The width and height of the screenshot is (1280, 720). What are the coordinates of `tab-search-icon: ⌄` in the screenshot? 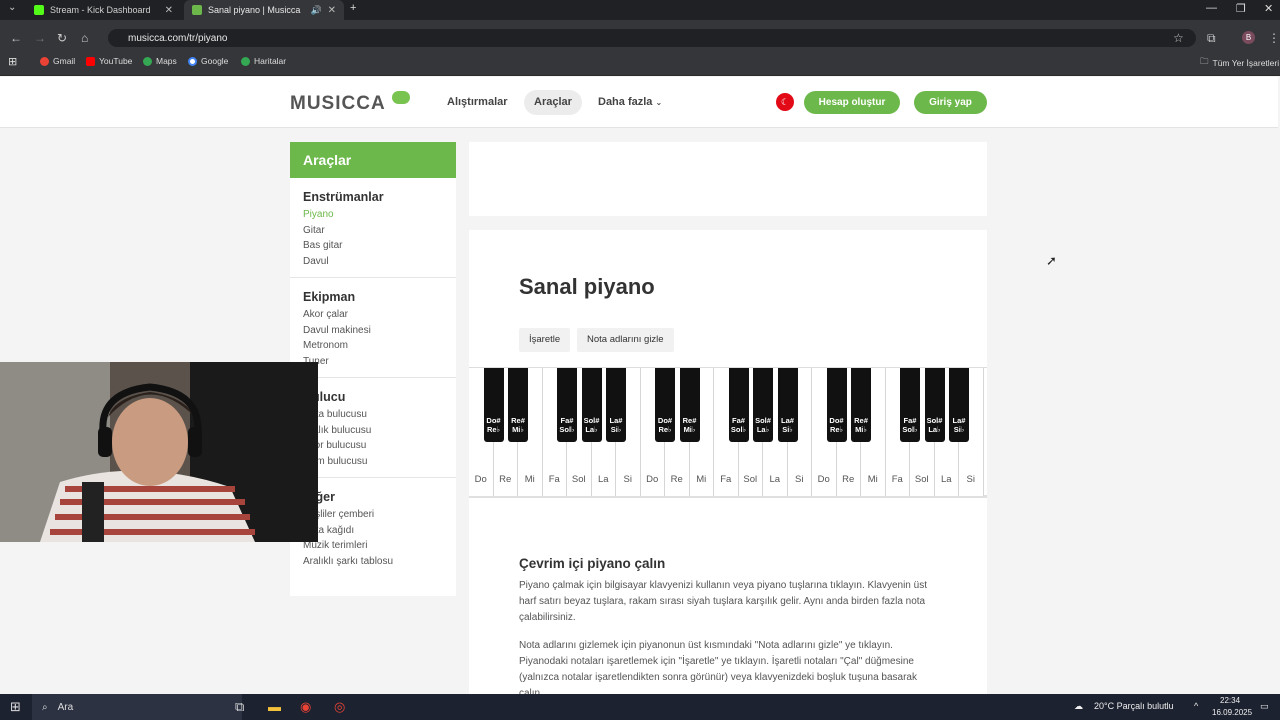 It's located at (12, 7).